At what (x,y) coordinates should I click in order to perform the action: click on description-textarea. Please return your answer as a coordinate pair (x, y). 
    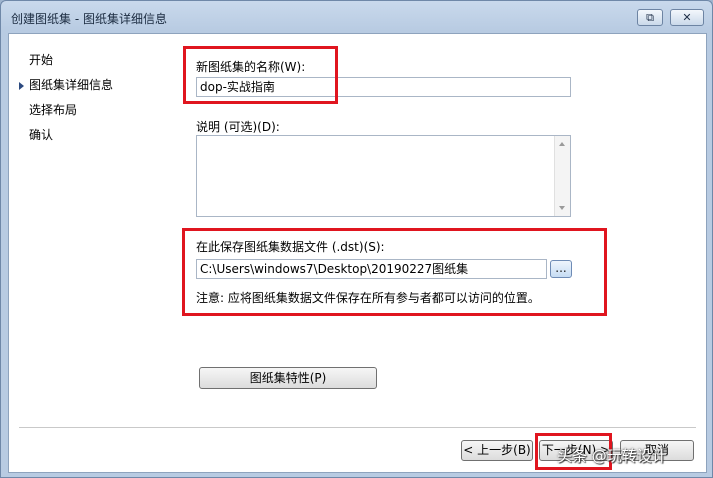
    Looking at the image, I should click on (383, 176).